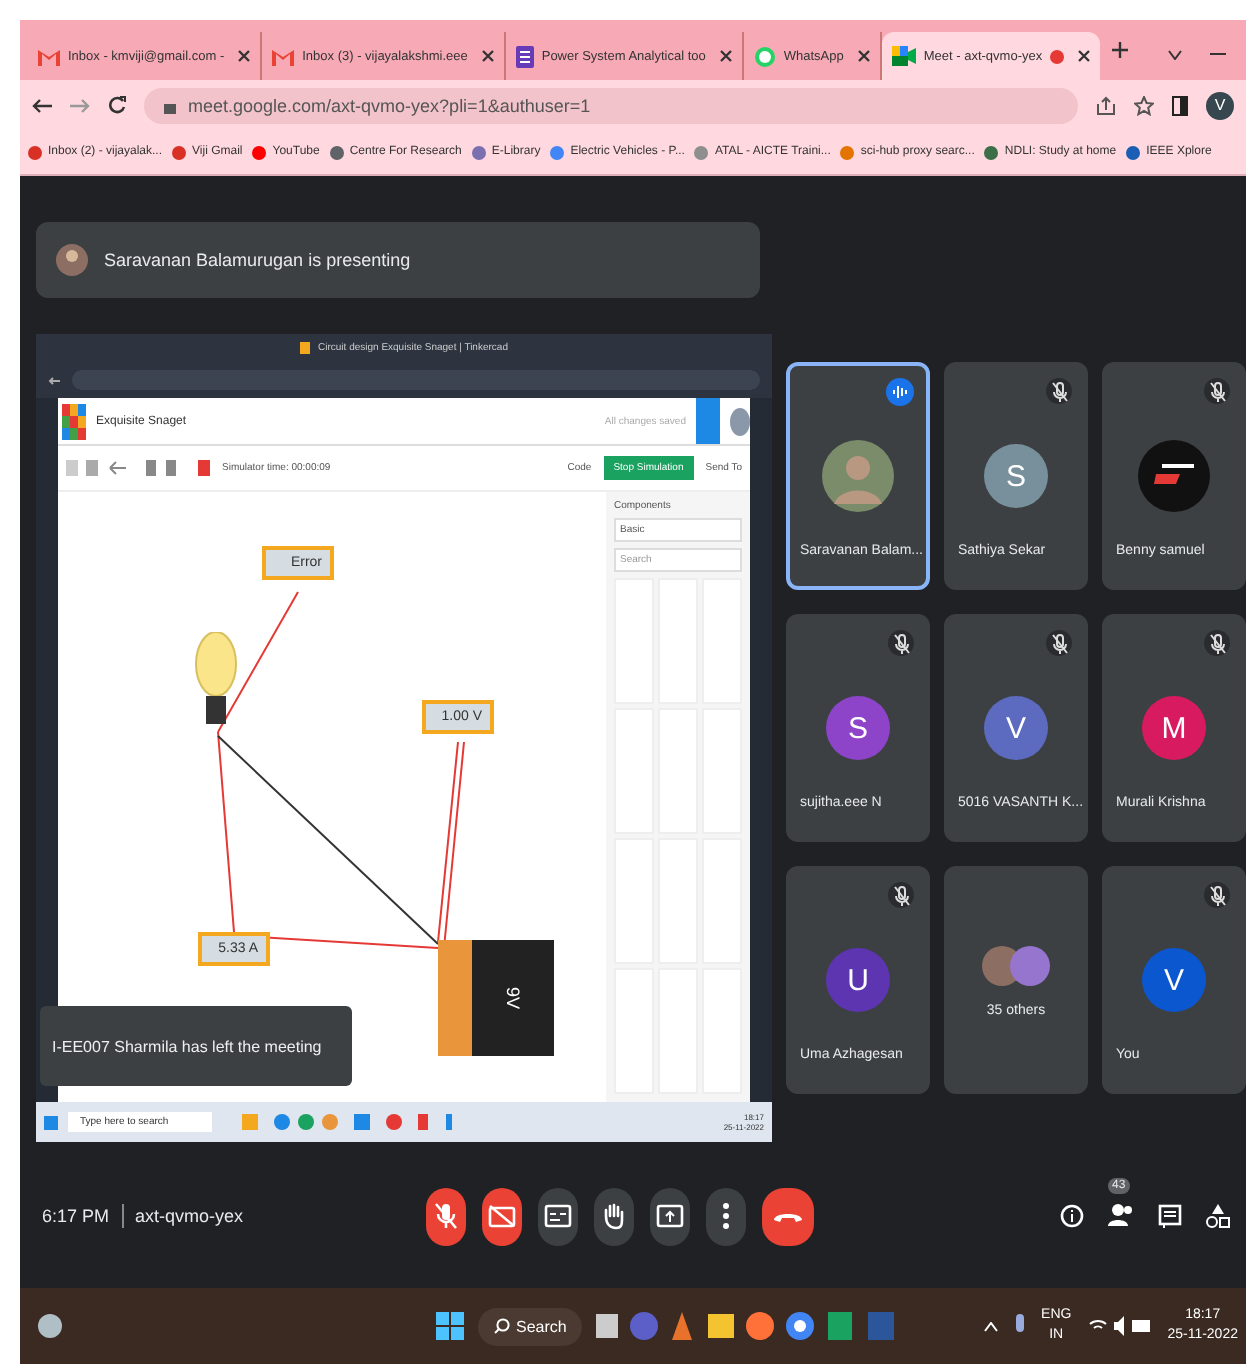  Describe the element at coordinates (1121, 1214) in the screenshot. I see `people-icon` at that location.